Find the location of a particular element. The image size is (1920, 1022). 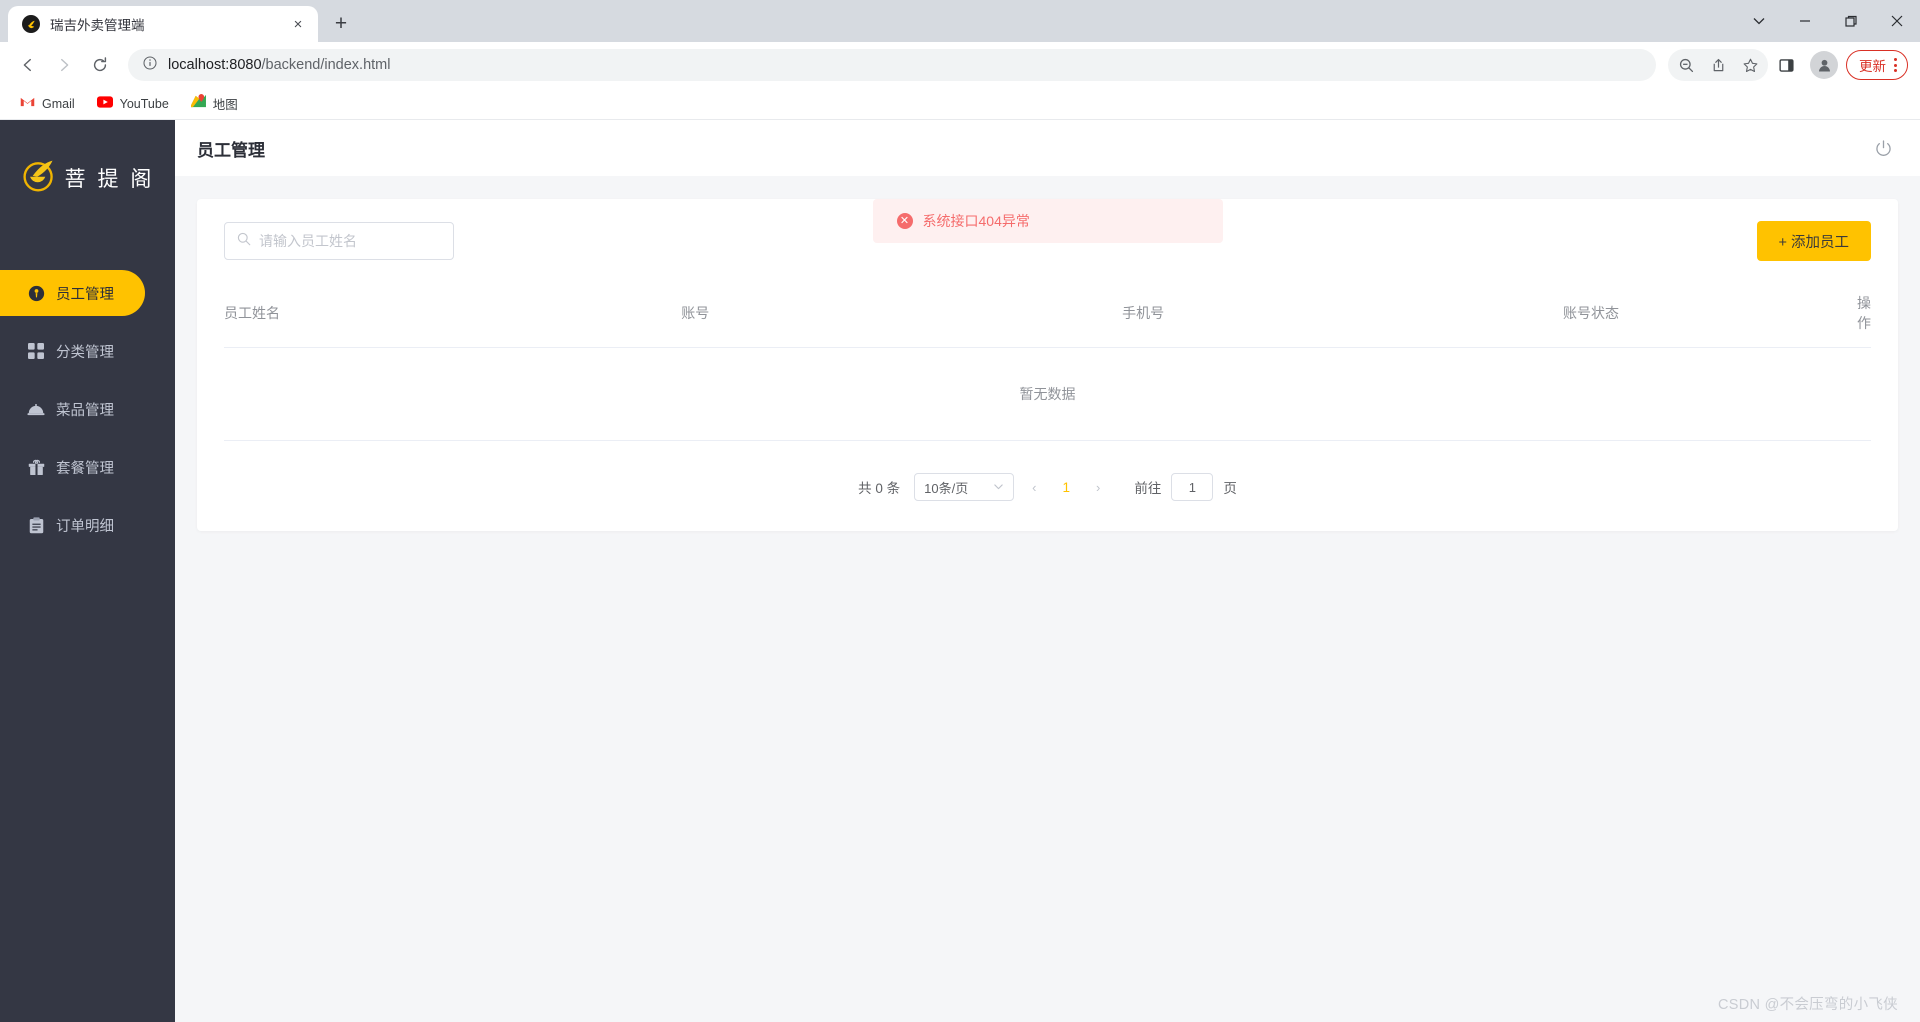

table-empty-text: 暂无数据 is located at coordinates (1047, 394).